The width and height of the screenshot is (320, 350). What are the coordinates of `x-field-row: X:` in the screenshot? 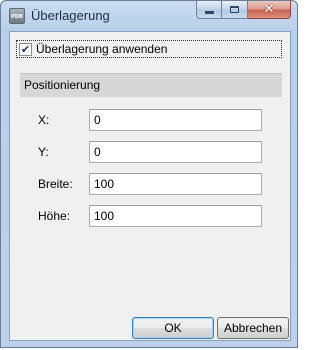 It's located at (151, 120).